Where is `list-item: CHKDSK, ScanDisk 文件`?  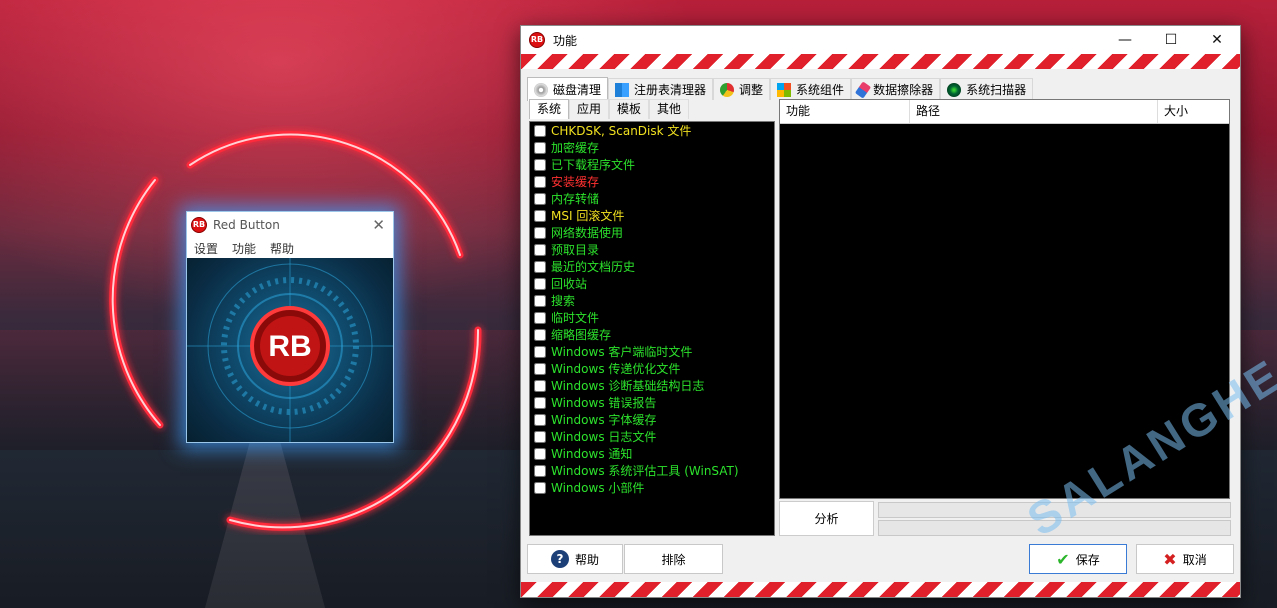
list-item: CHKDSK, ScanDisk 文件 is located at coordinates (652, 130).